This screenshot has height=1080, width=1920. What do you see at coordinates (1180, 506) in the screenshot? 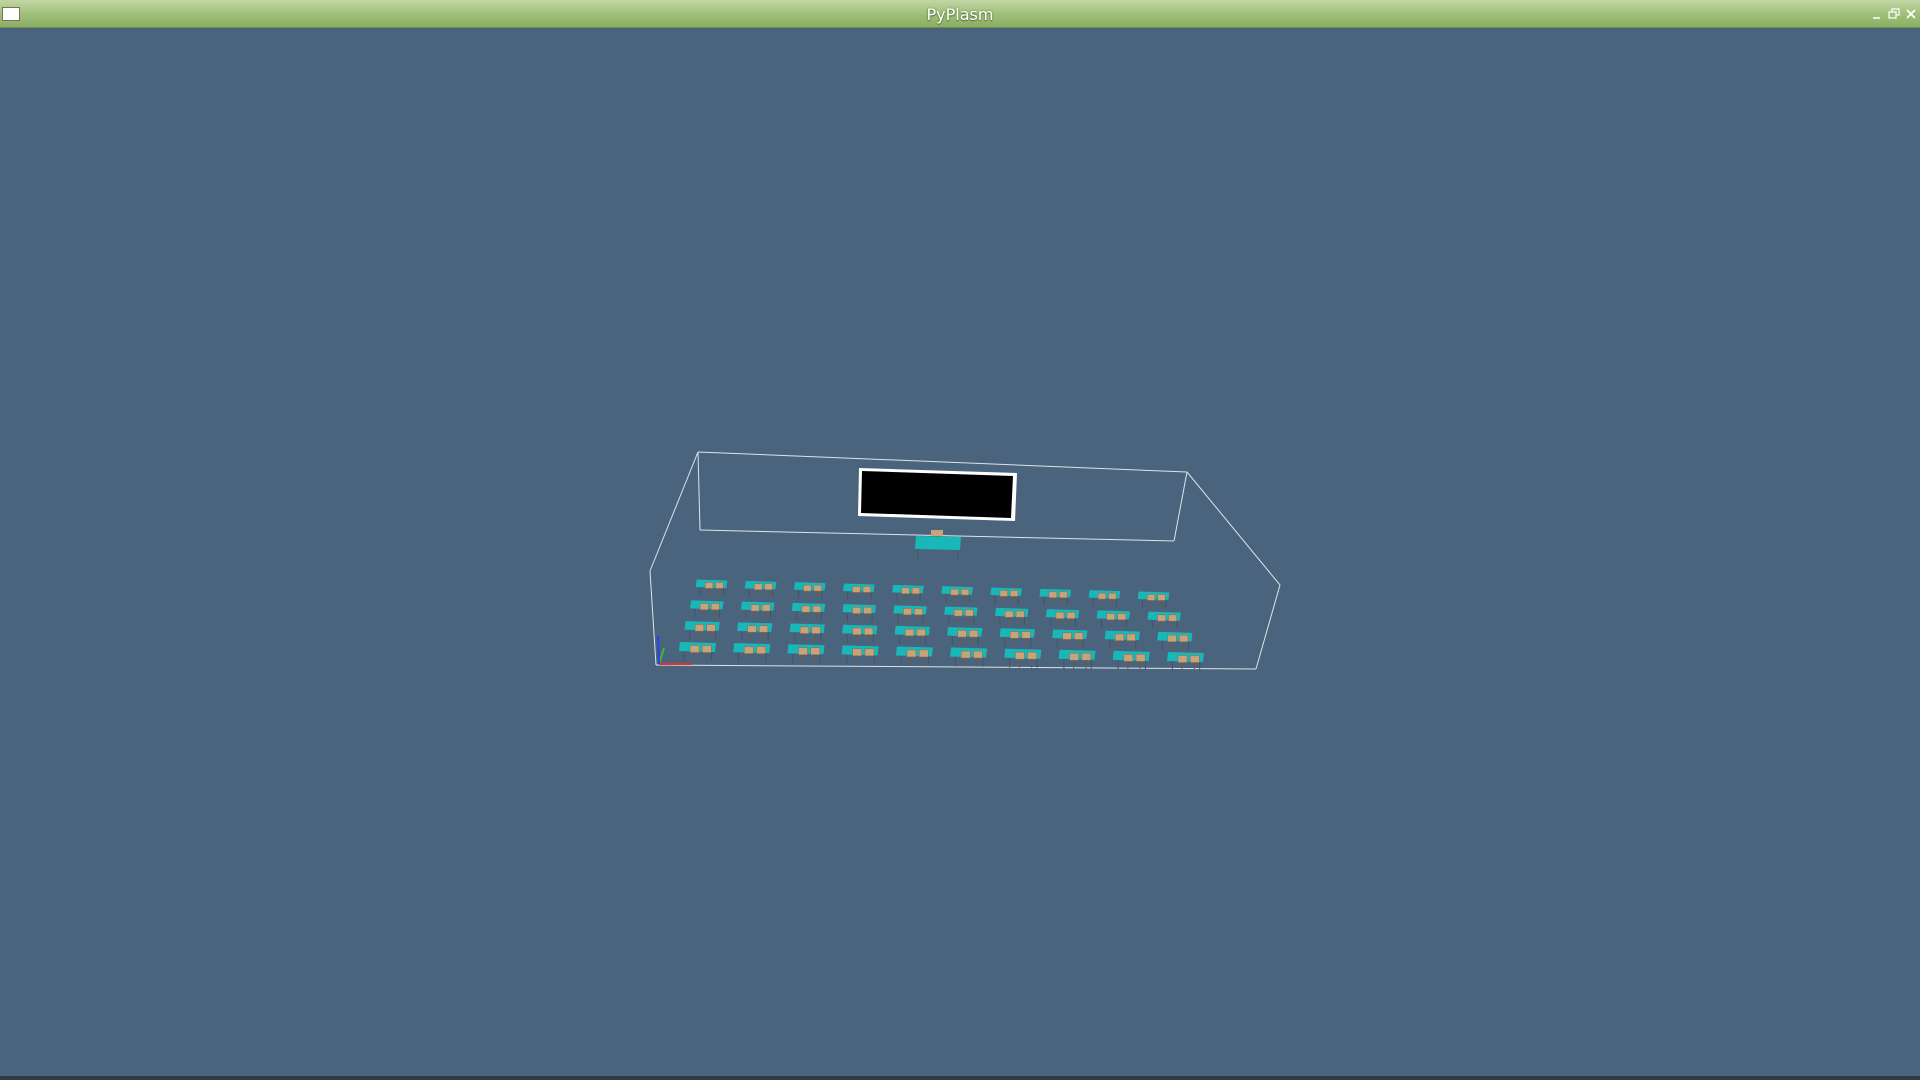
I see `box-back-right-edge` at bounding box center [1180, 506].